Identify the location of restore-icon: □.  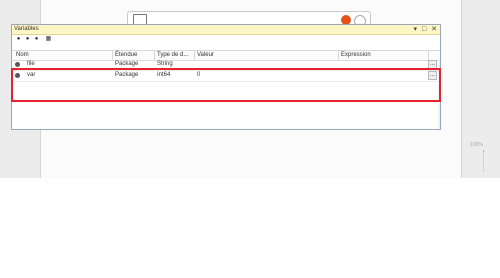
(424, 29).